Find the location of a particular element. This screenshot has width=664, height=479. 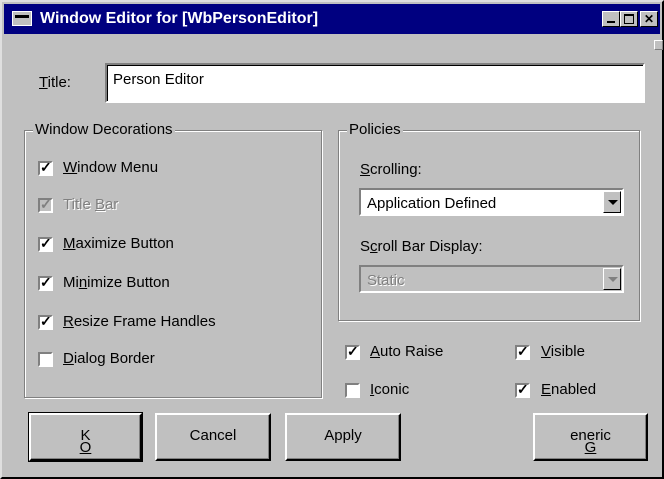

generic-button: Generic is located at coordinates (590, 437).